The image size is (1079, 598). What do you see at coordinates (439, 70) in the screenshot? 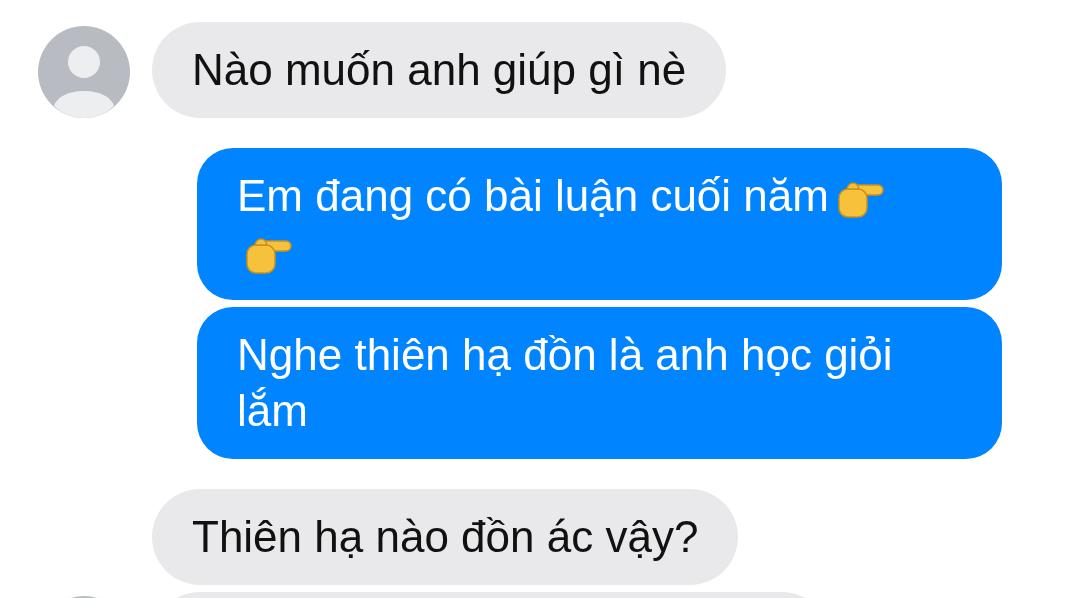
I see `message-bubble: Nào muốn anh giúp gì nè` at bounding box center [439, 70].